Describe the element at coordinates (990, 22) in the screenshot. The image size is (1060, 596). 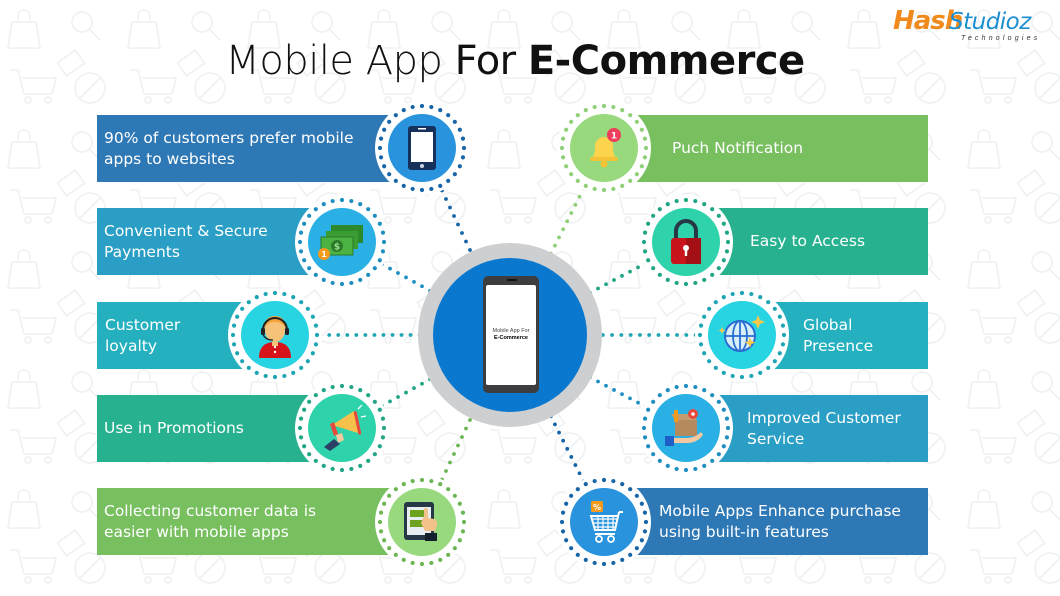
I see `logo-part2: Studioz` at that location.